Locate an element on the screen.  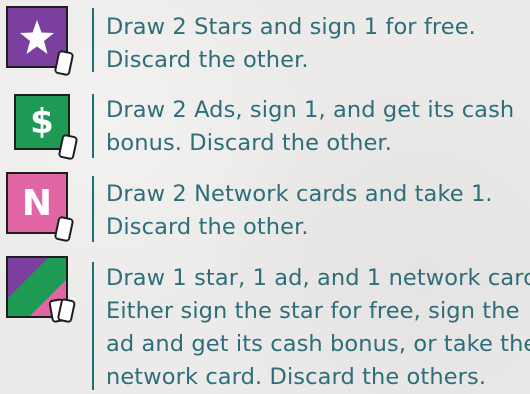
rule-line: bonus. Discard the other. is located at coordinates (249, 143).